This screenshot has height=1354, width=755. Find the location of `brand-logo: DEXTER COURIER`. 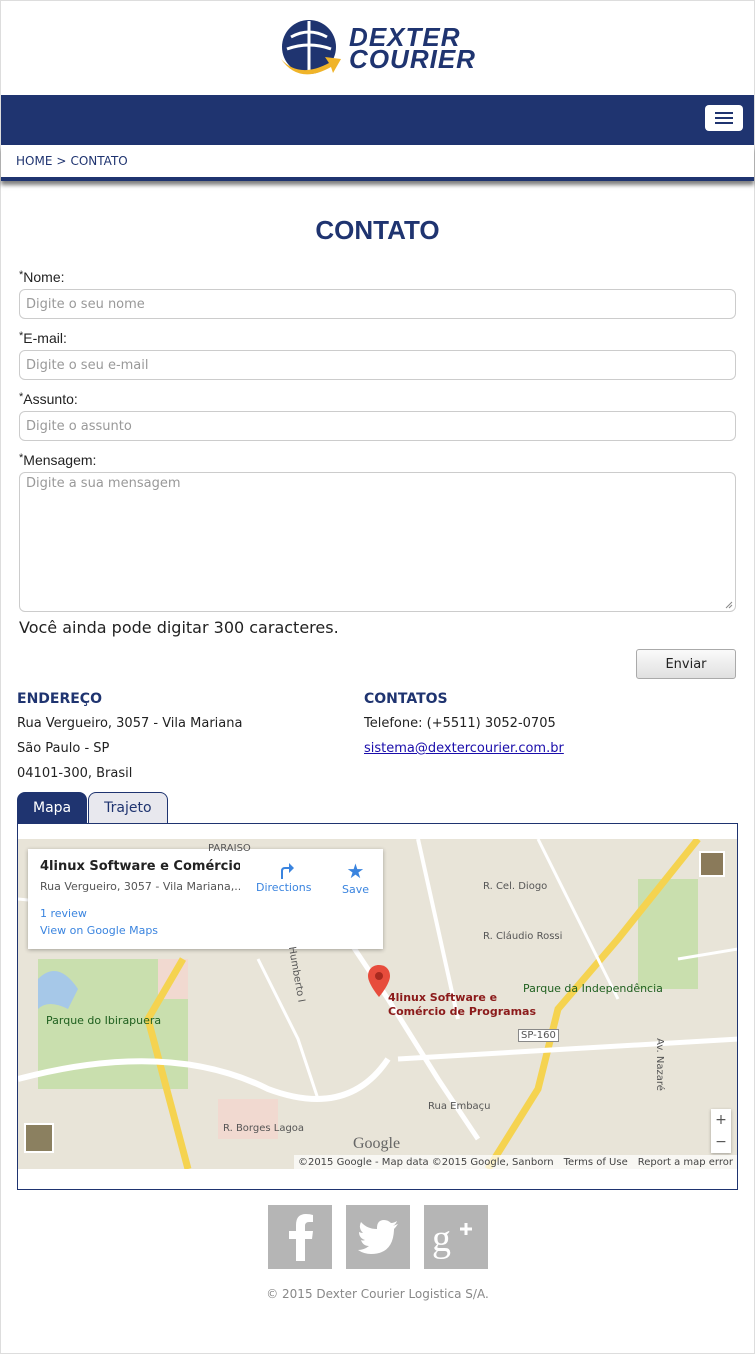

brand-logo: DEXTER COURIER is located at coordinates (377, 48).